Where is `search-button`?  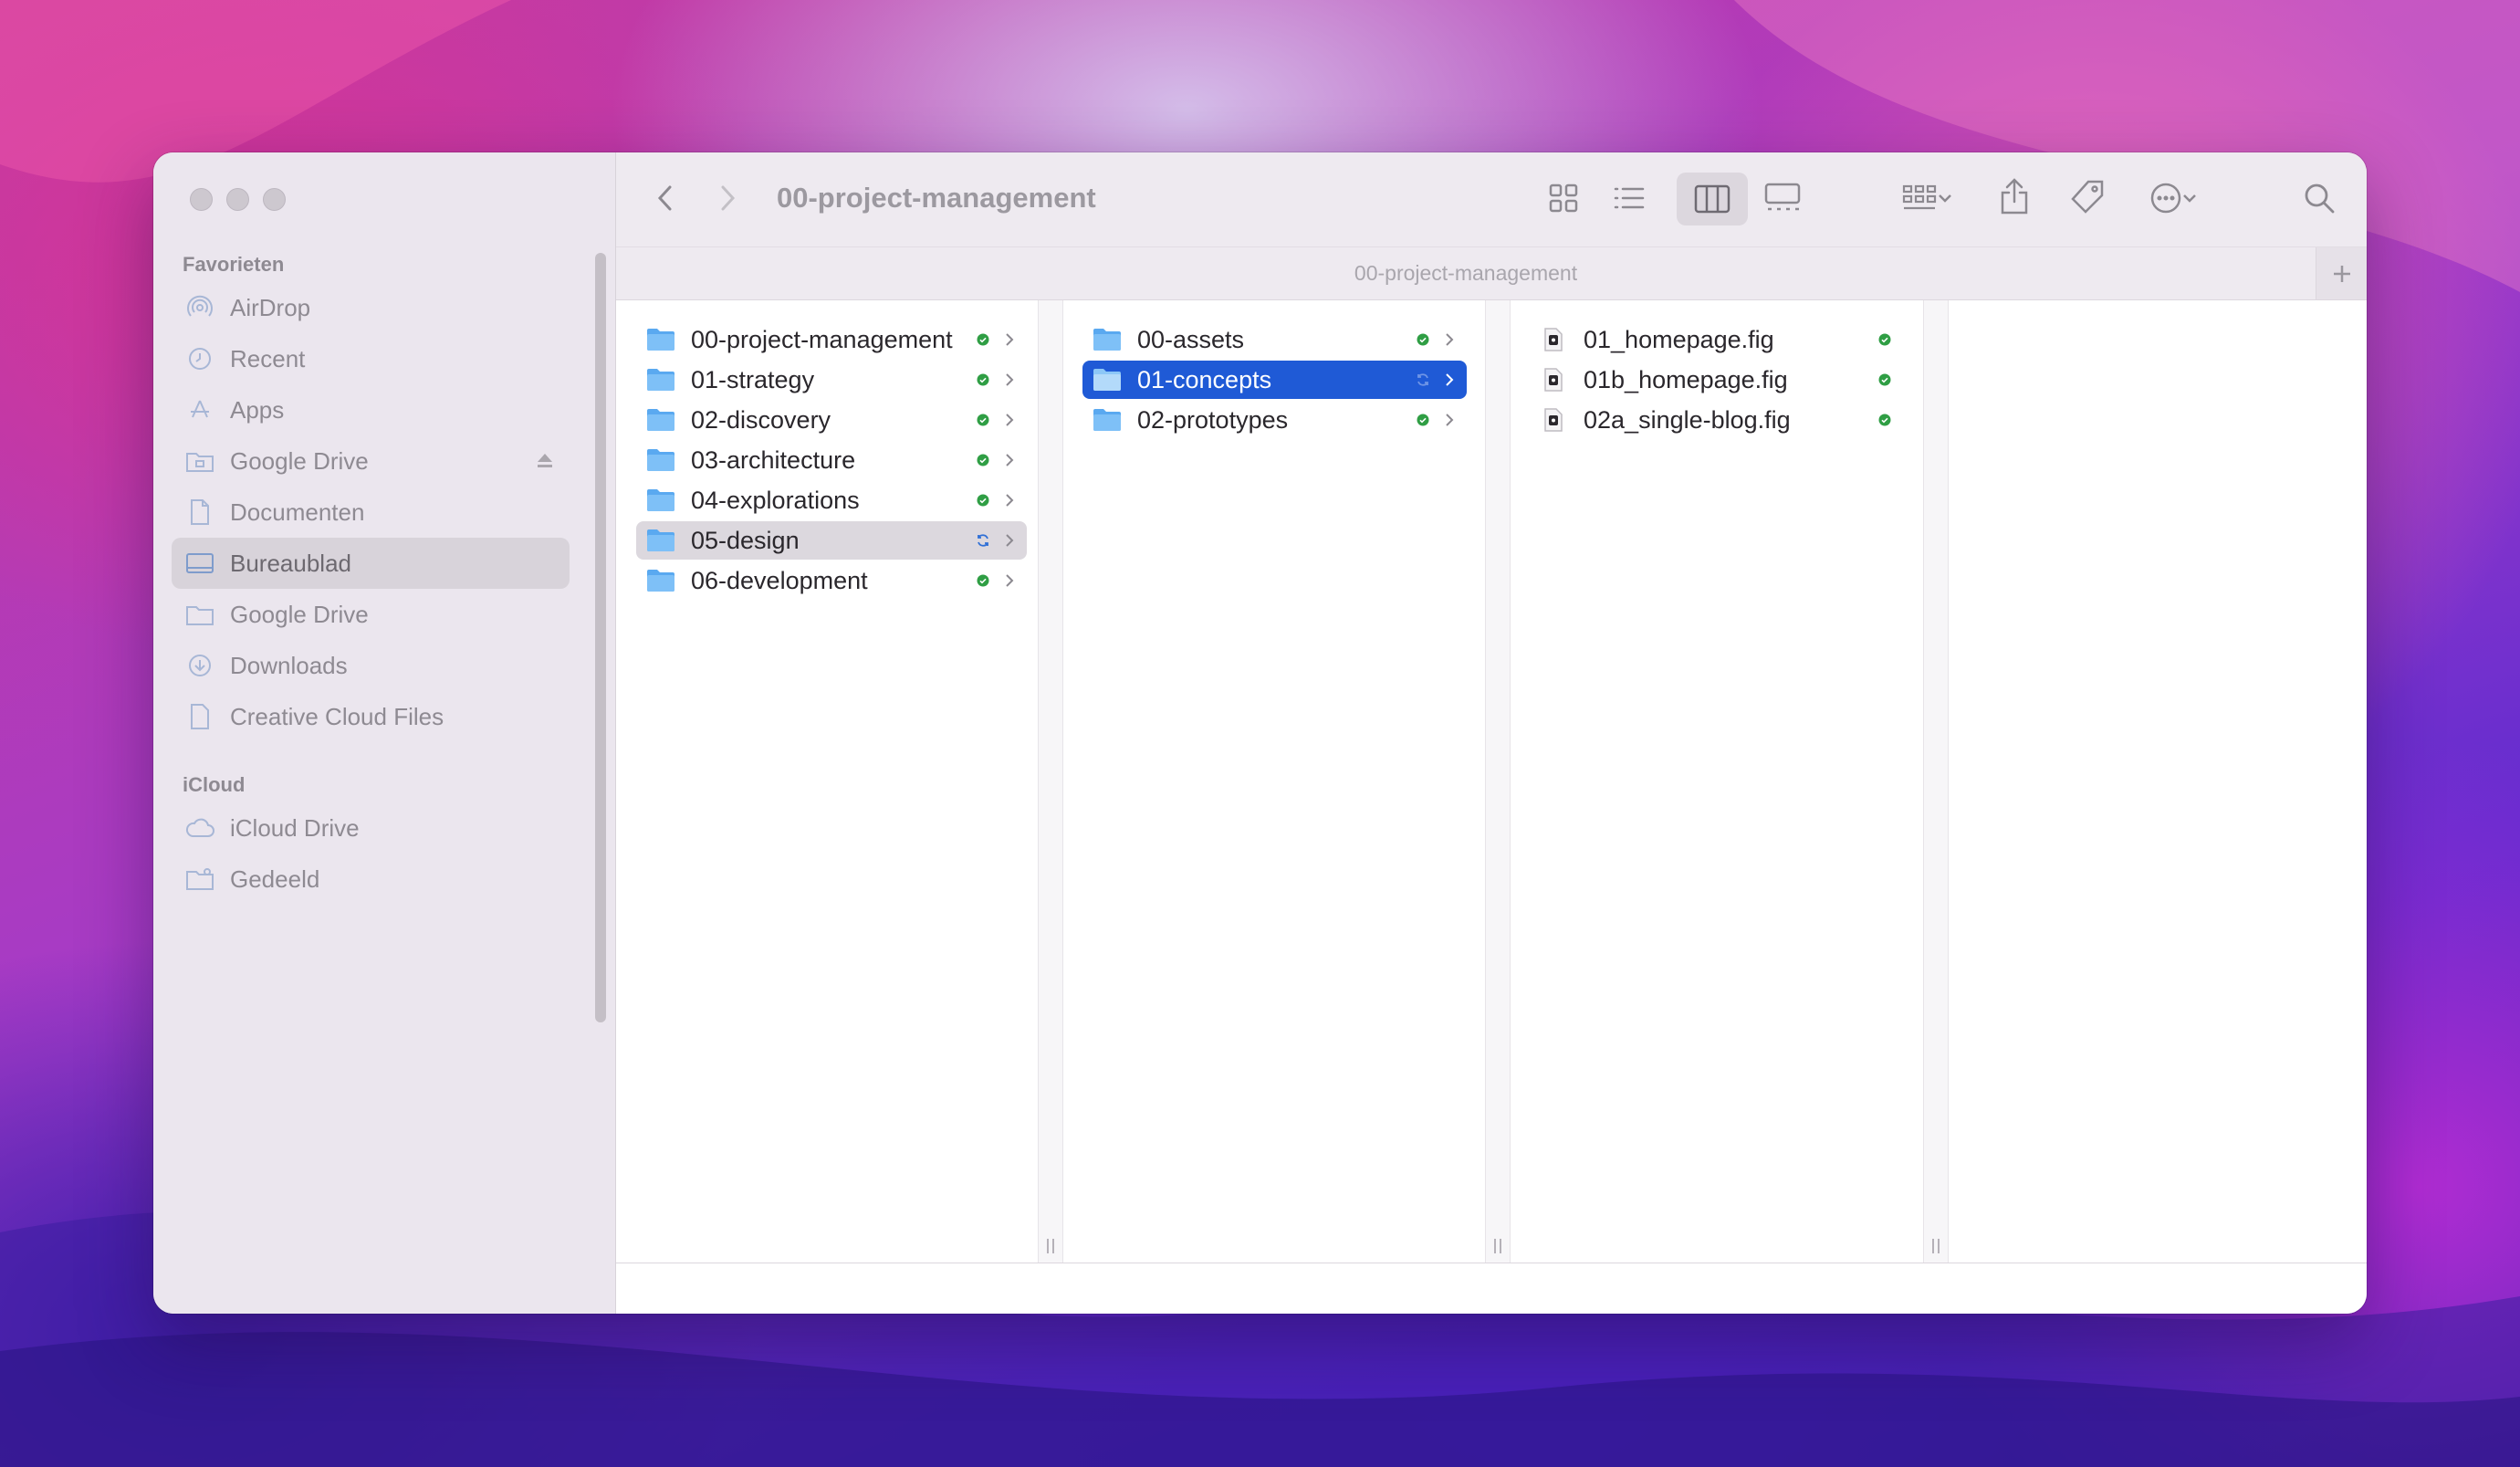 search-button is located at coordinates (2319, 198).